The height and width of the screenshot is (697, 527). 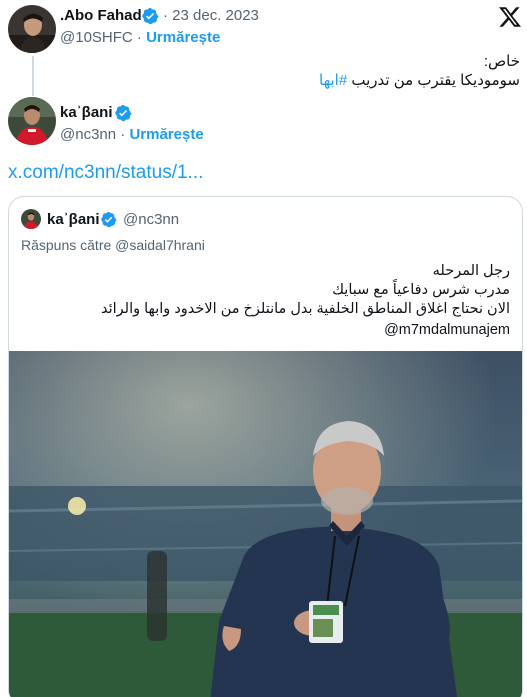 What do you see at coordinates (211, 15) in the screenshot?
I see `tweet-date: · 23 dec. 2023` at bounding box center [211, 15].